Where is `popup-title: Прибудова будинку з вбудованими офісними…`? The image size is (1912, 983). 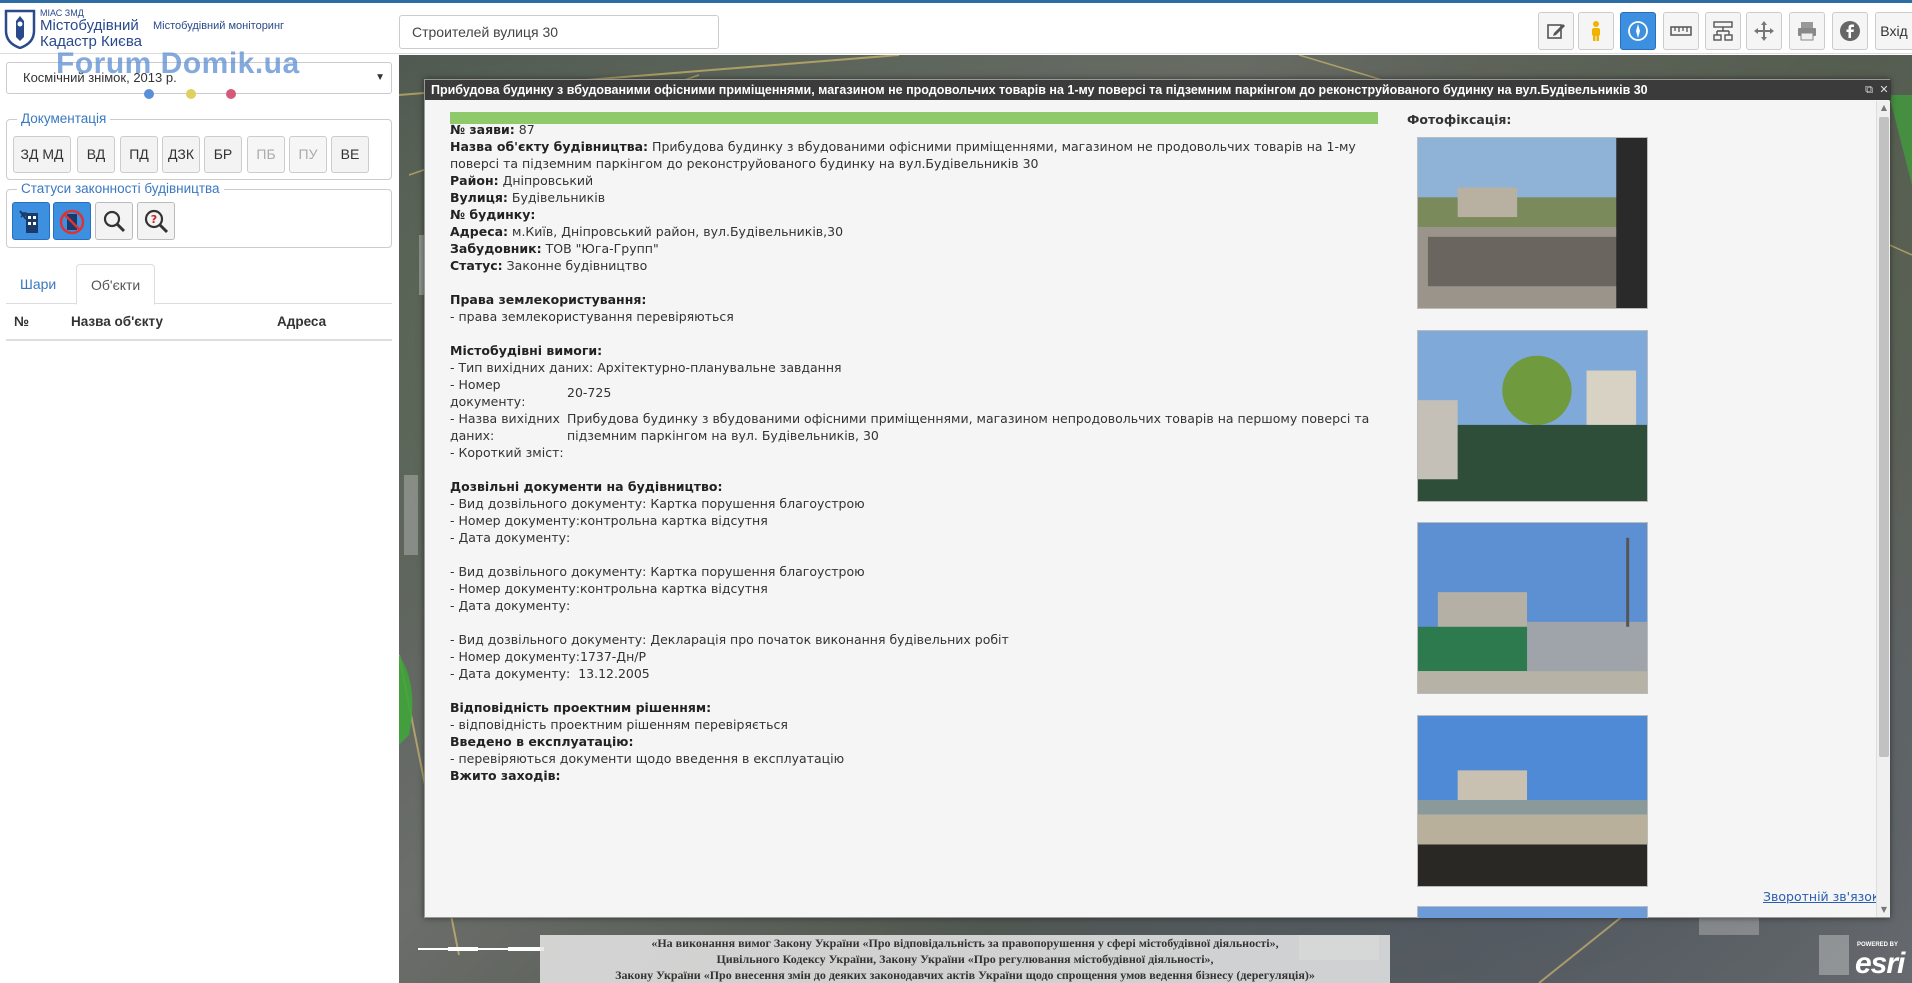 popup-title: Прибудова будинку з вбудованими офісними… is located at coordinates (1158, 90).